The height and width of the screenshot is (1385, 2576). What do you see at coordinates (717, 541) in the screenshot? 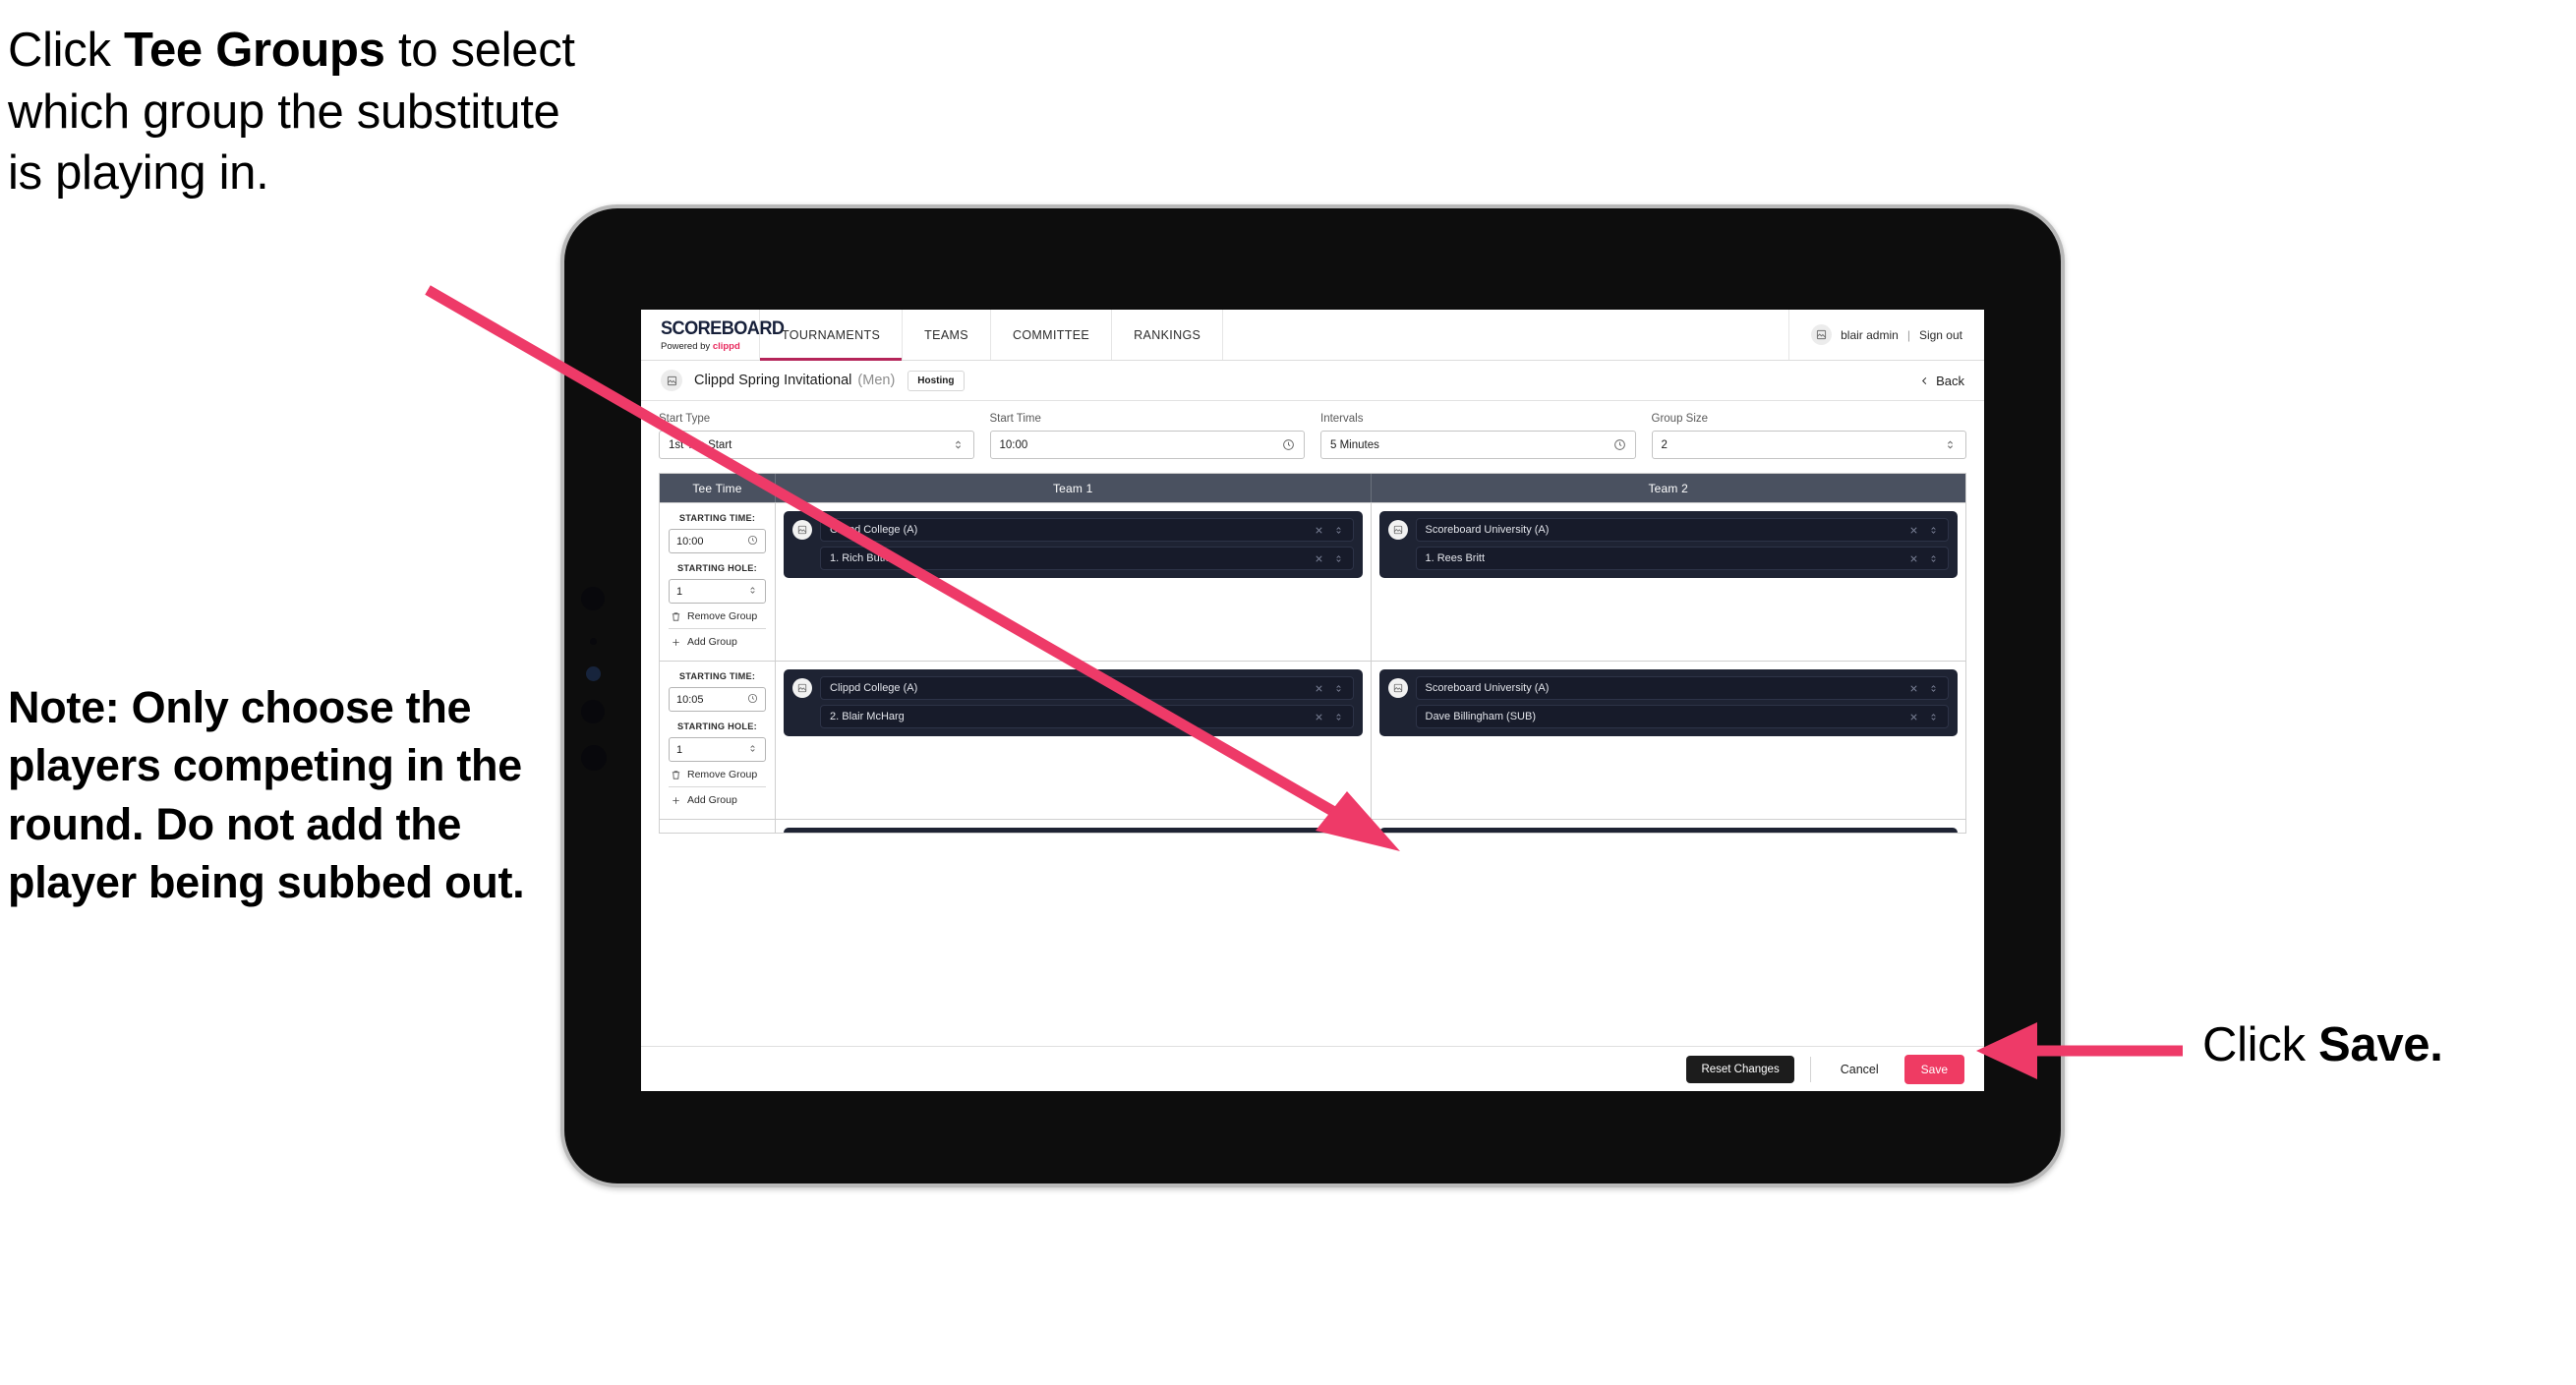
I see `starting-time-input: 10:00` at bounding box center [717, 541].